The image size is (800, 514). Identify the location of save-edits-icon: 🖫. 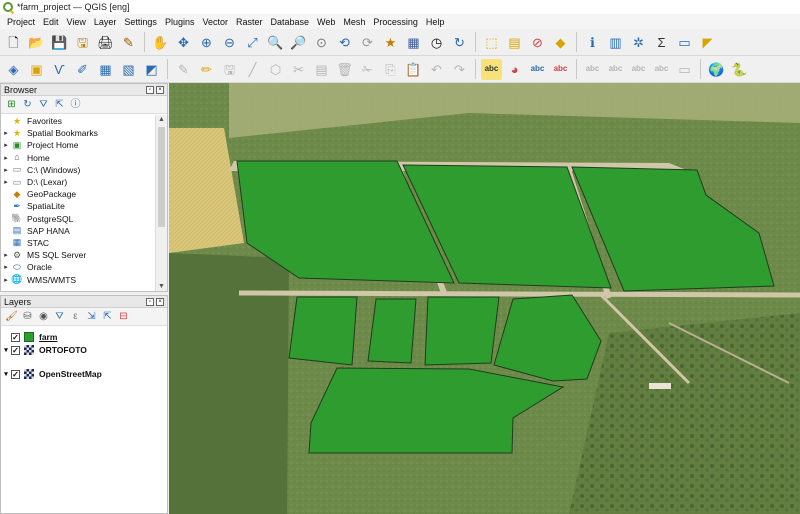
(229, 69).